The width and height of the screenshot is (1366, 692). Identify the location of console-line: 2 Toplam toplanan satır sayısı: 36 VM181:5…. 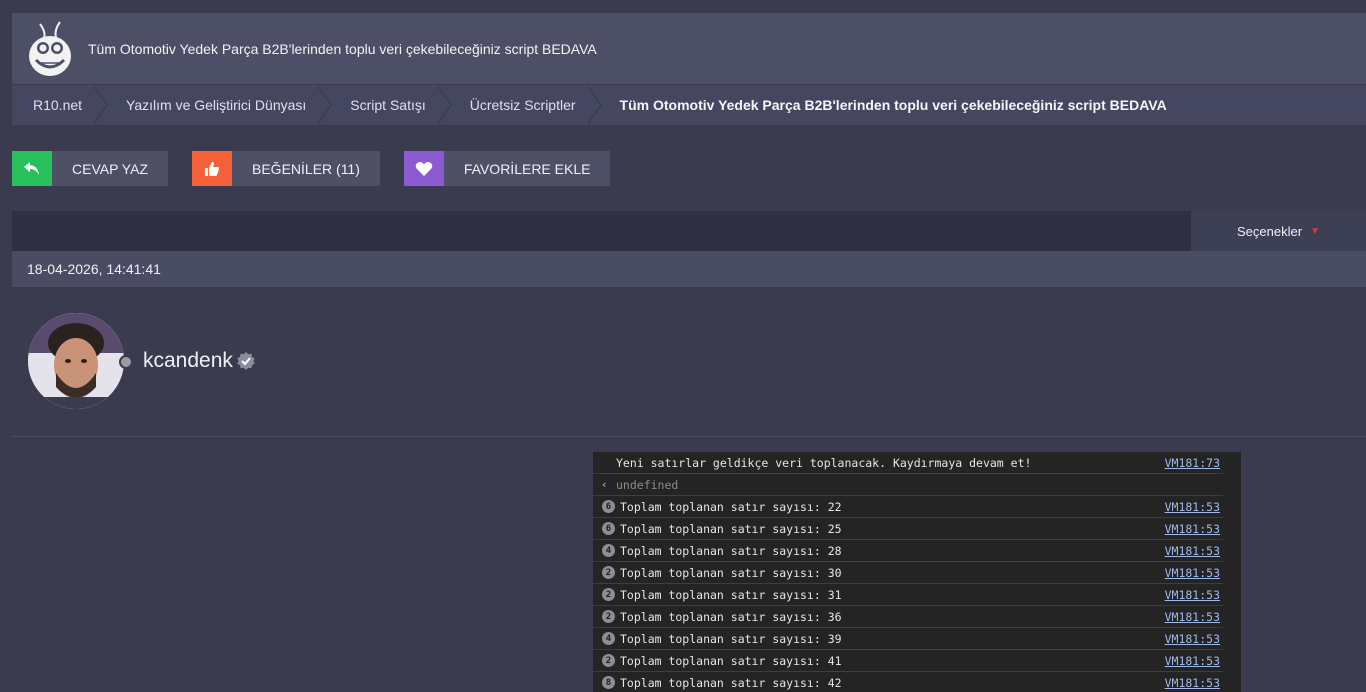
(908, 617).